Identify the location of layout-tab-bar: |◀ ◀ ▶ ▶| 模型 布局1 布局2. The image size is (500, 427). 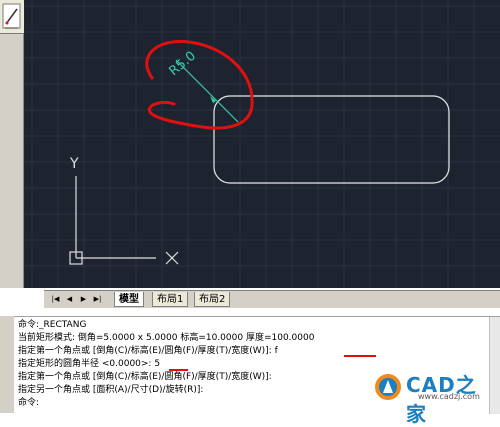
(272, 299).